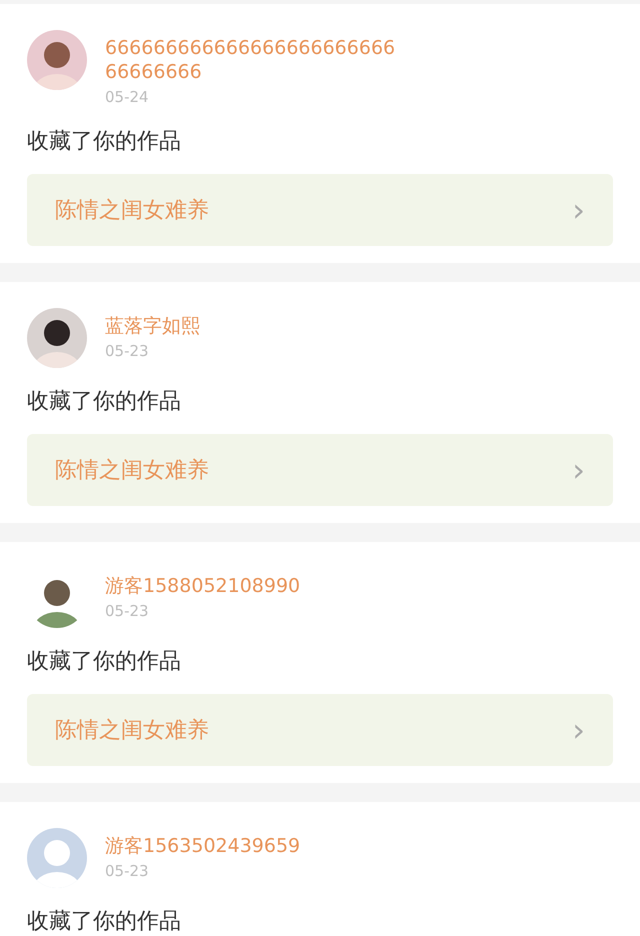  I want to click on user-name: 游客1563502439659, so click(255, 846).